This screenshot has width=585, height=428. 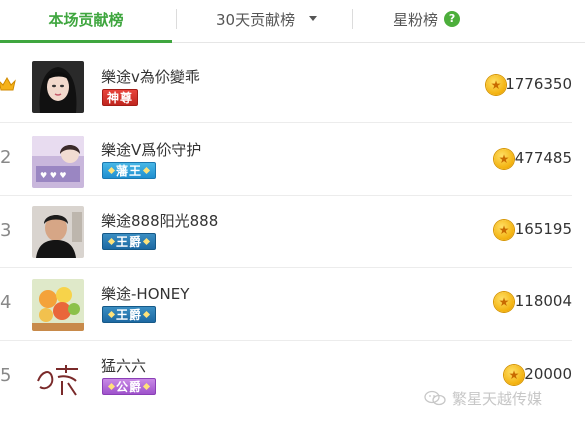 I want to click on rank-badge: 神尊, so click(x=120, y=97).